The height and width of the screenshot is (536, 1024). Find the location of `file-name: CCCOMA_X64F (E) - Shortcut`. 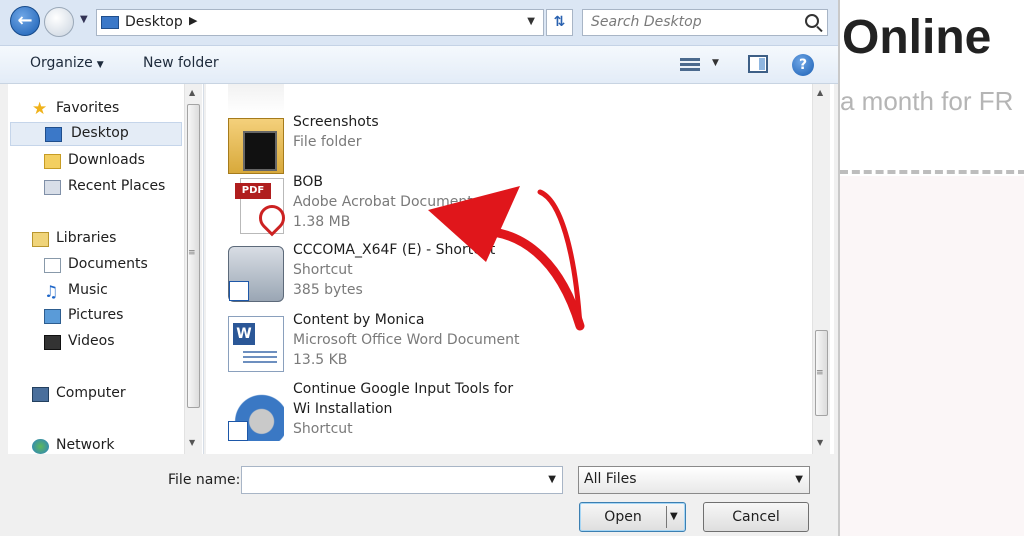

file-name: CCCOMA_X64F (E) - Shortcut is located at coordinates (394, 250).